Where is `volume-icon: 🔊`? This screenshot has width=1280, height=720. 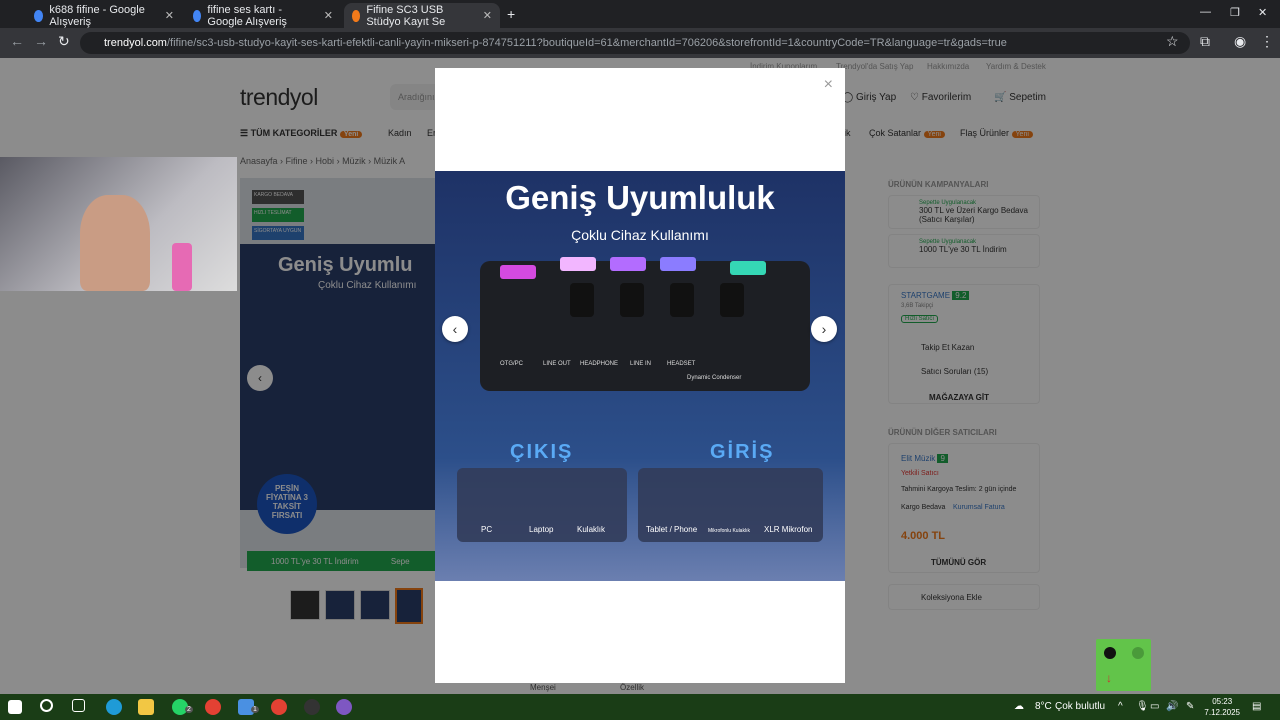 volume-icon: 🔊 is located at coordinates (1172, 706).